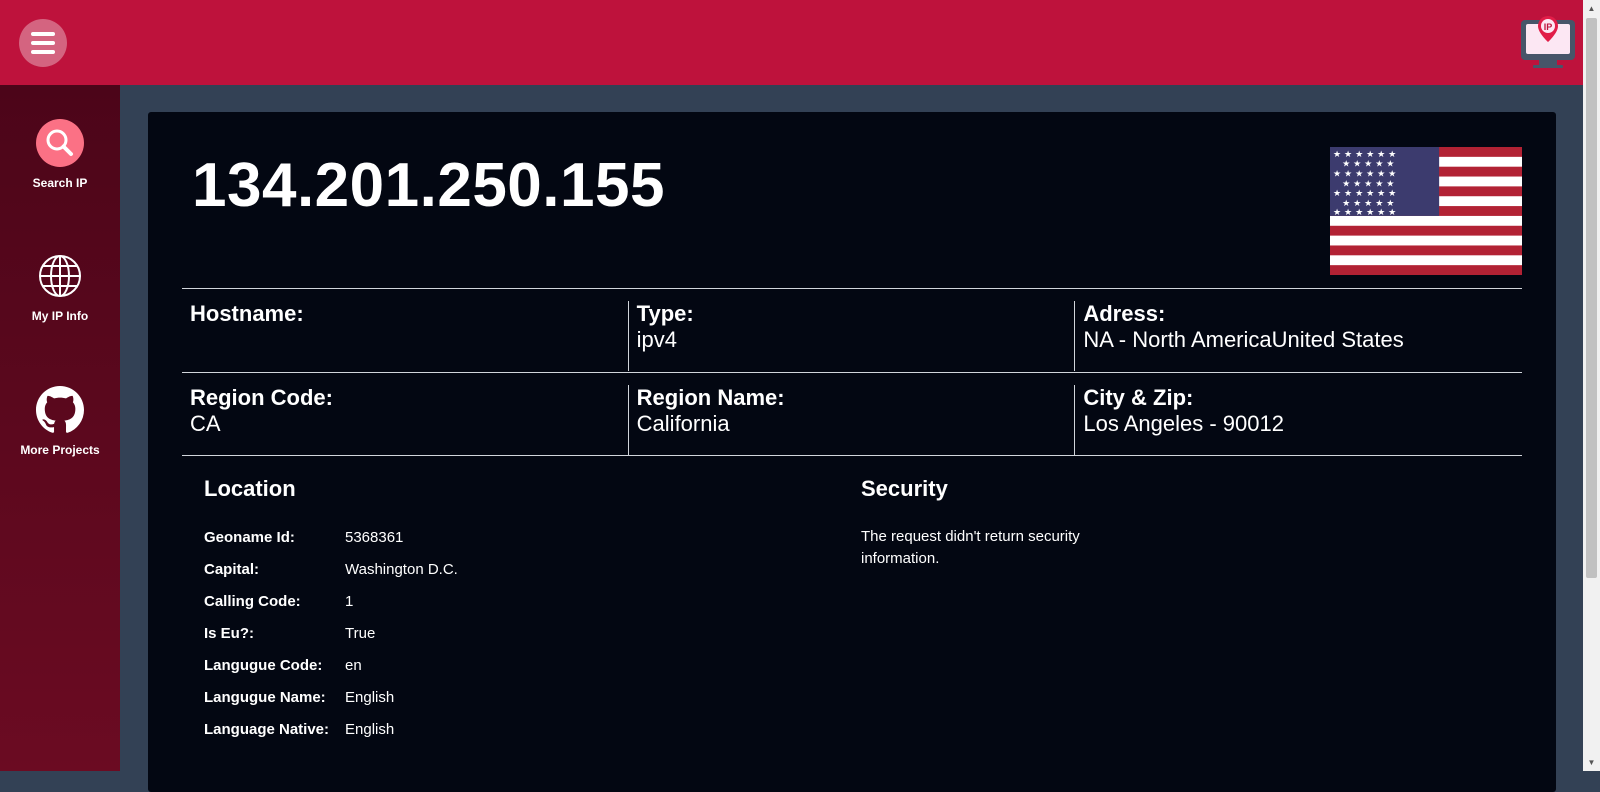 The width and height of the screenshot is (1600, 792). Describe the element at coordinates (1124, 313) in the screenshot. I see `field-label: Adress:` at that location.